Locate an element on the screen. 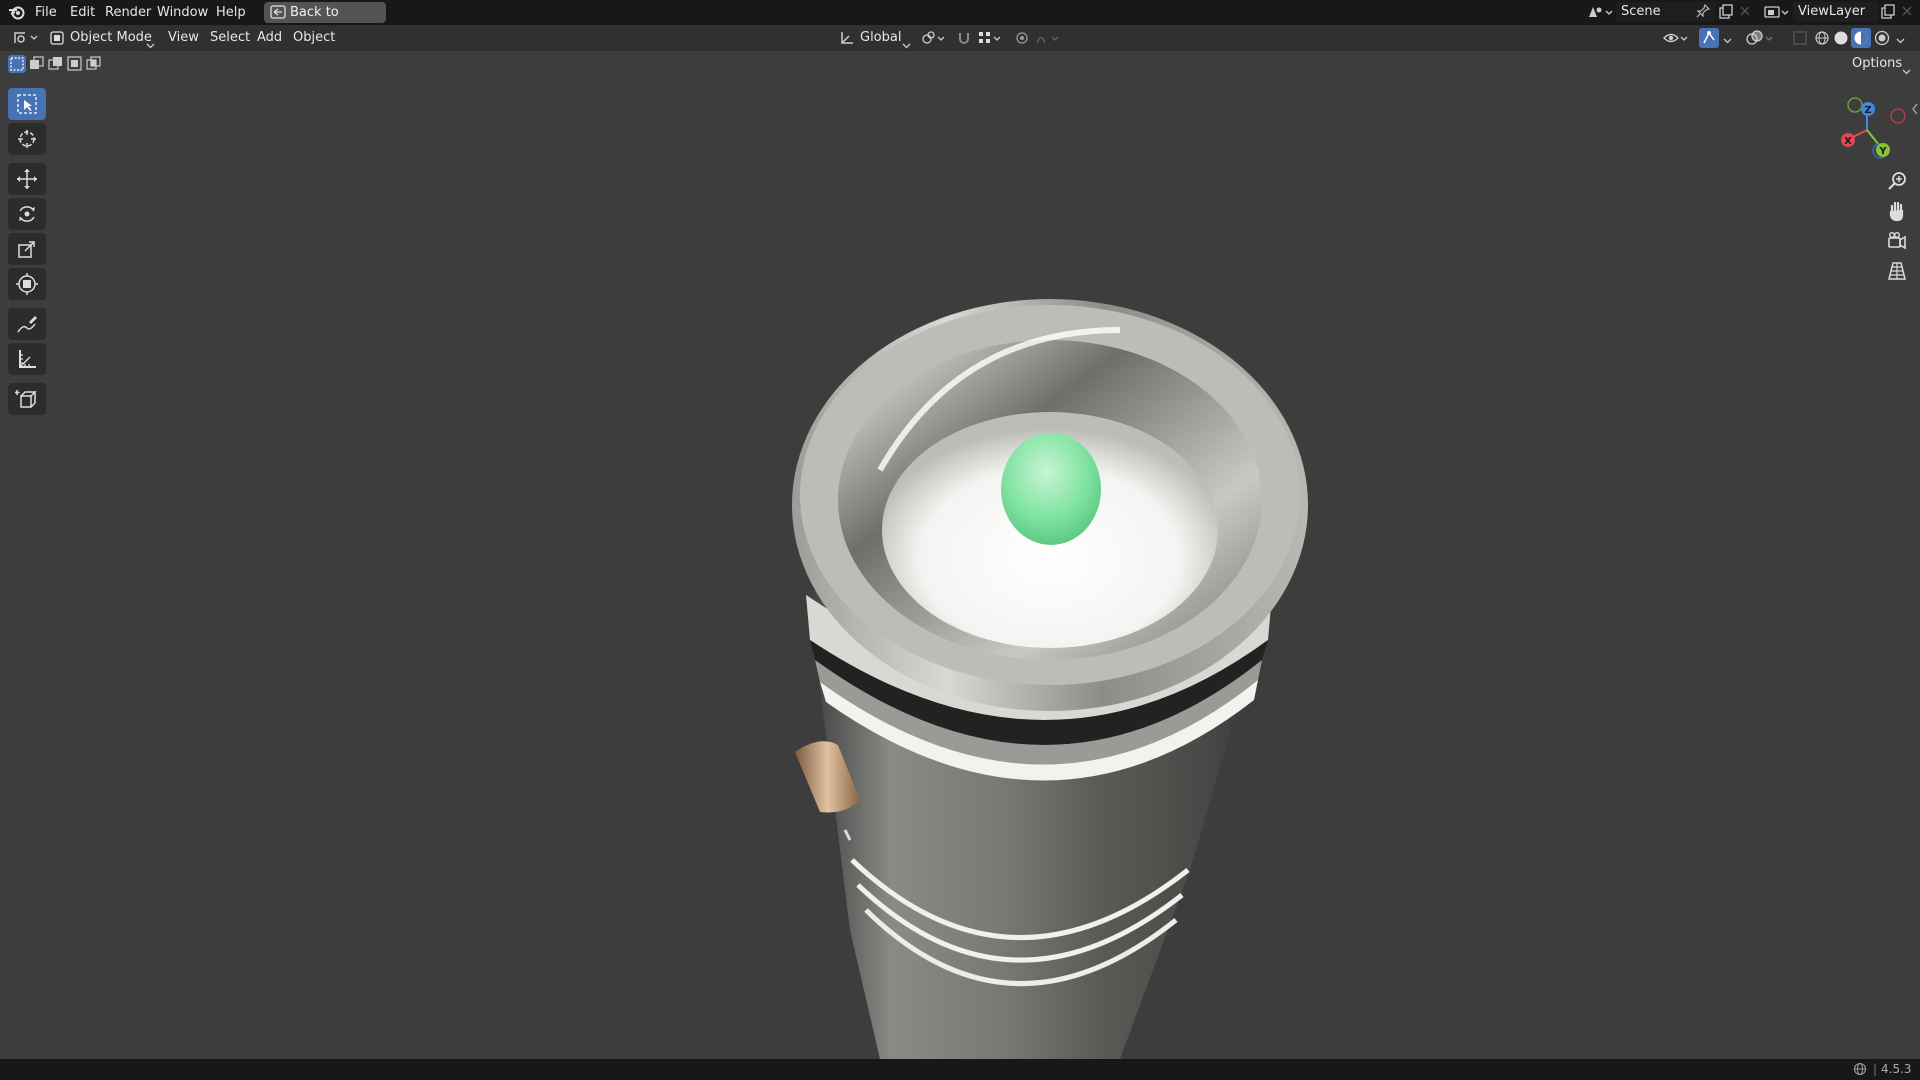 This screenshot has width=1920, height=1080. scene-field: Scene is located at coordinates (1666, 12).